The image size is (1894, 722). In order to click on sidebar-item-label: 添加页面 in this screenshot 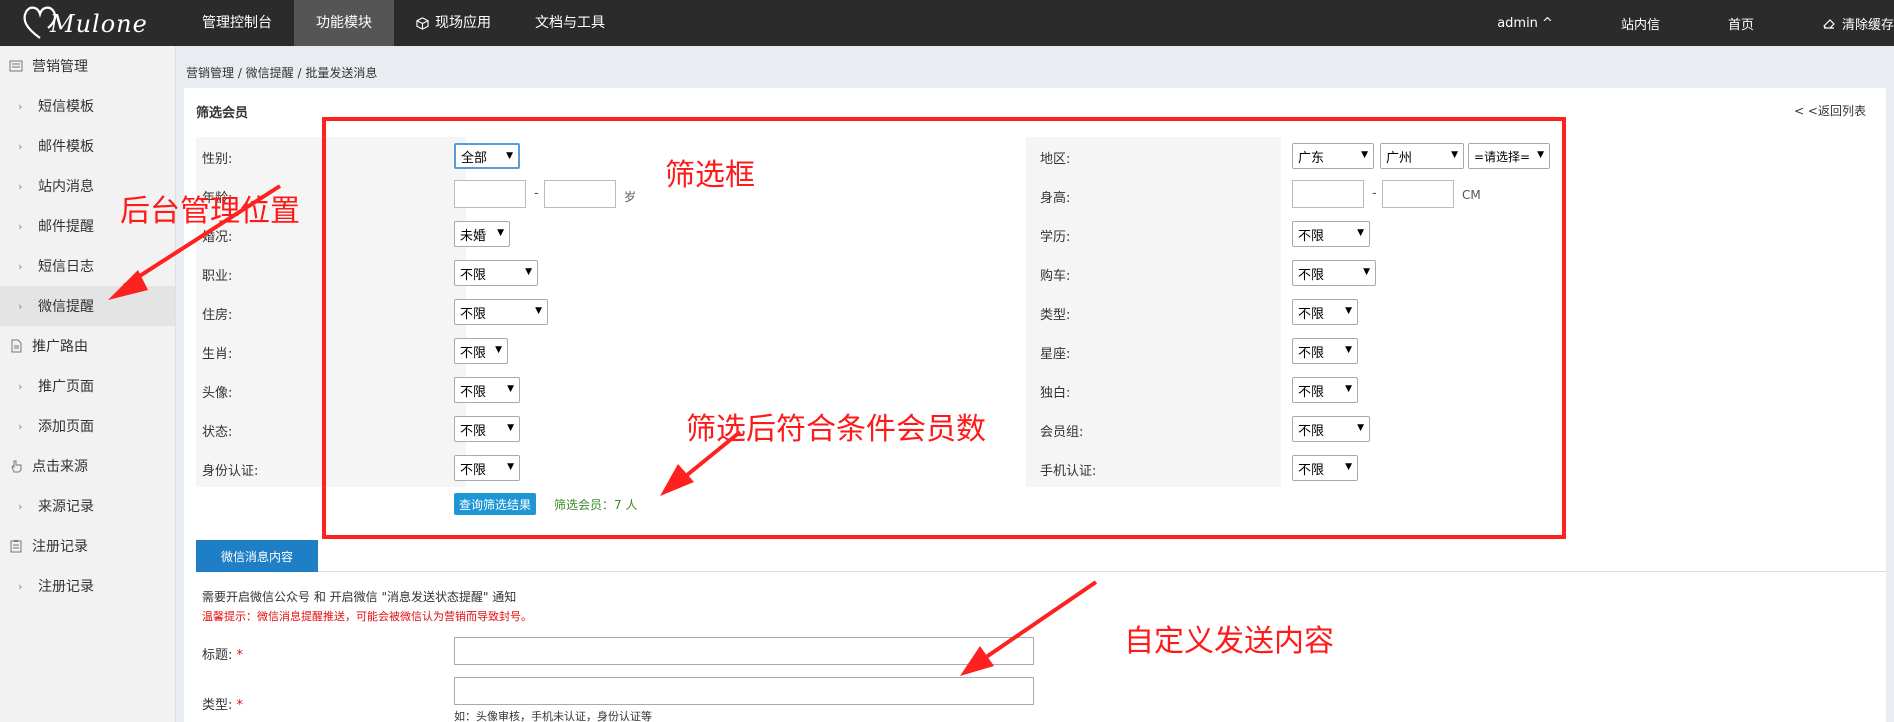, I will do `click(66, 427)`.